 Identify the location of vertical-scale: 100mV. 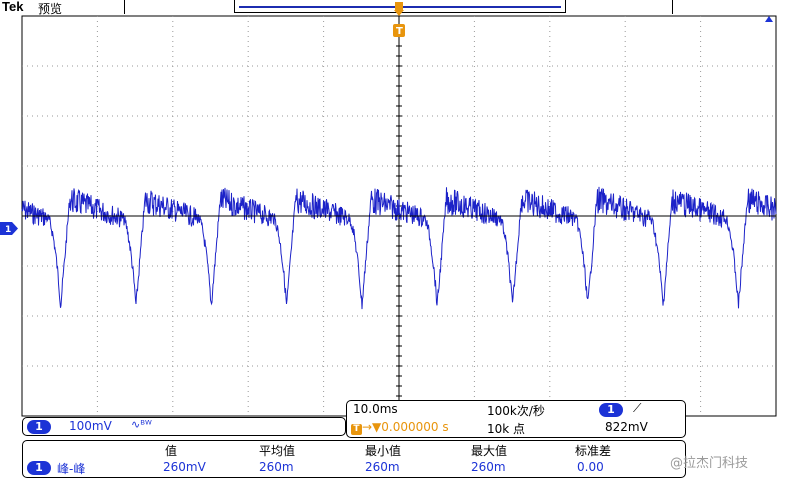
(90, 426).